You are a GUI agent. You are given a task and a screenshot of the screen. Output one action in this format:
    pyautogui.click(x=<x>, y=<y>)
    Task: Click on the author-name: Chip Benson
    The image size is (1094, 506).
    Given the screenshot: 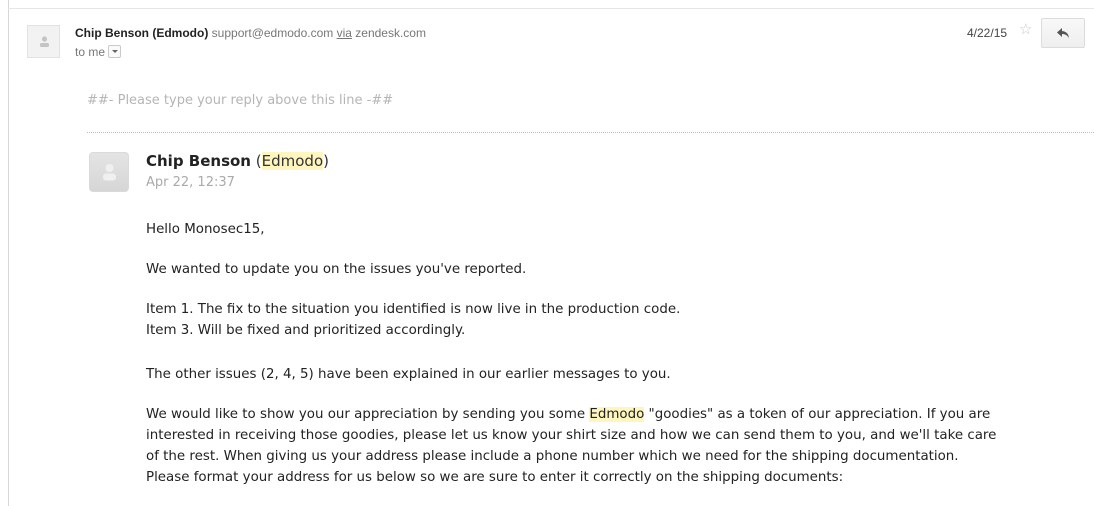 What is the action you would take?
    pyautogui.click(x=198, y=161)
    